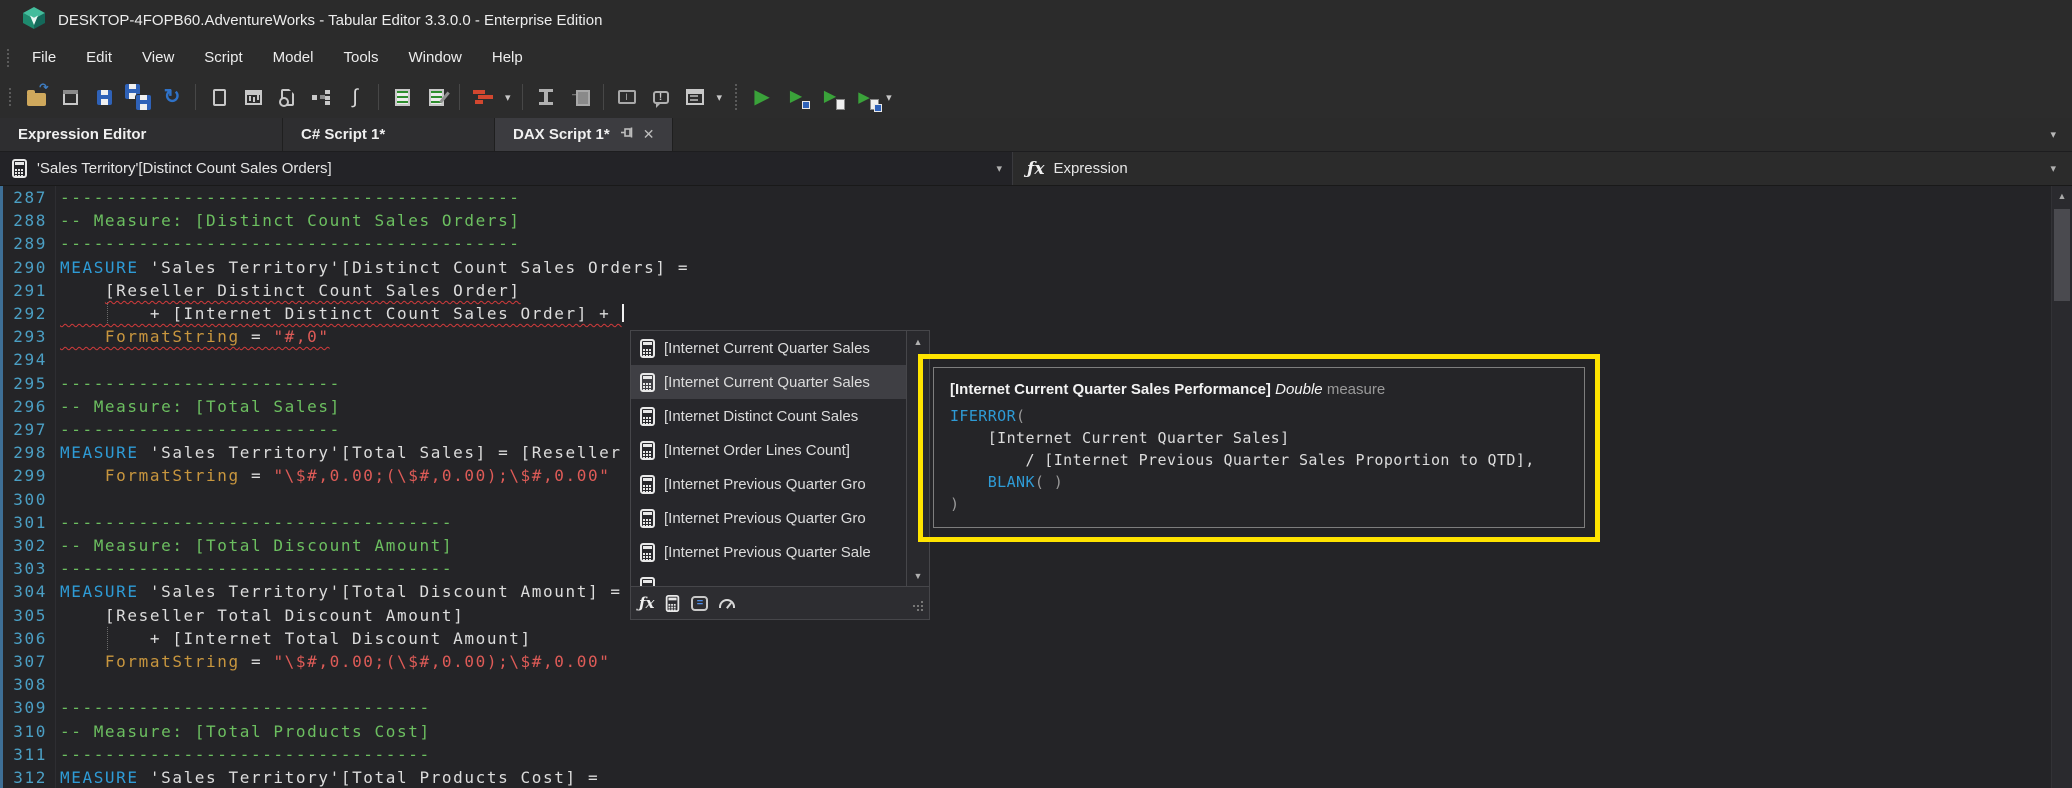 The width and height of the screenshot is (2072, 788). Describe the element at coordinates (360, 58) in the screenshot. I see `menu-item-tools: Tools` at that location.